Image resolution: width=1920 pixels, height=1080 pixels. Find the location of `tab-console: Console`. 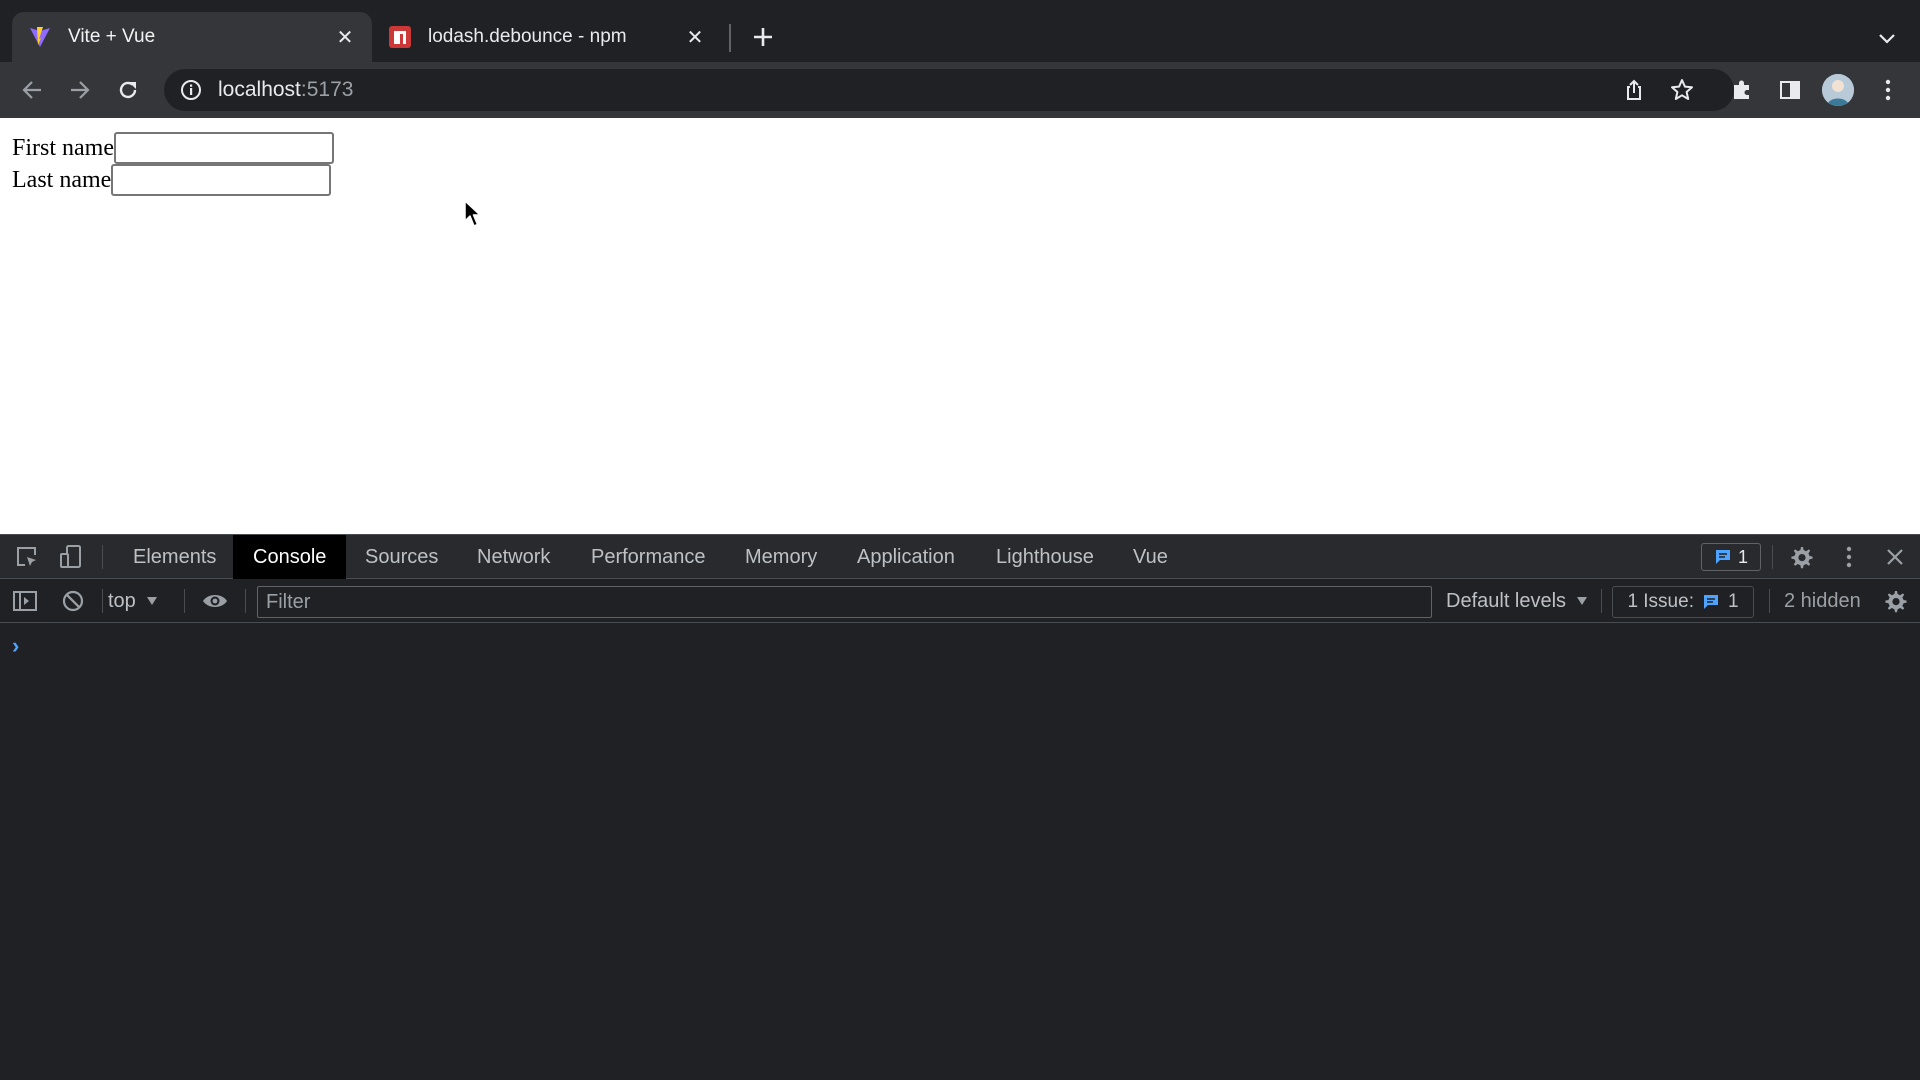

tab-console: Console is located at coordinates (290, 557).